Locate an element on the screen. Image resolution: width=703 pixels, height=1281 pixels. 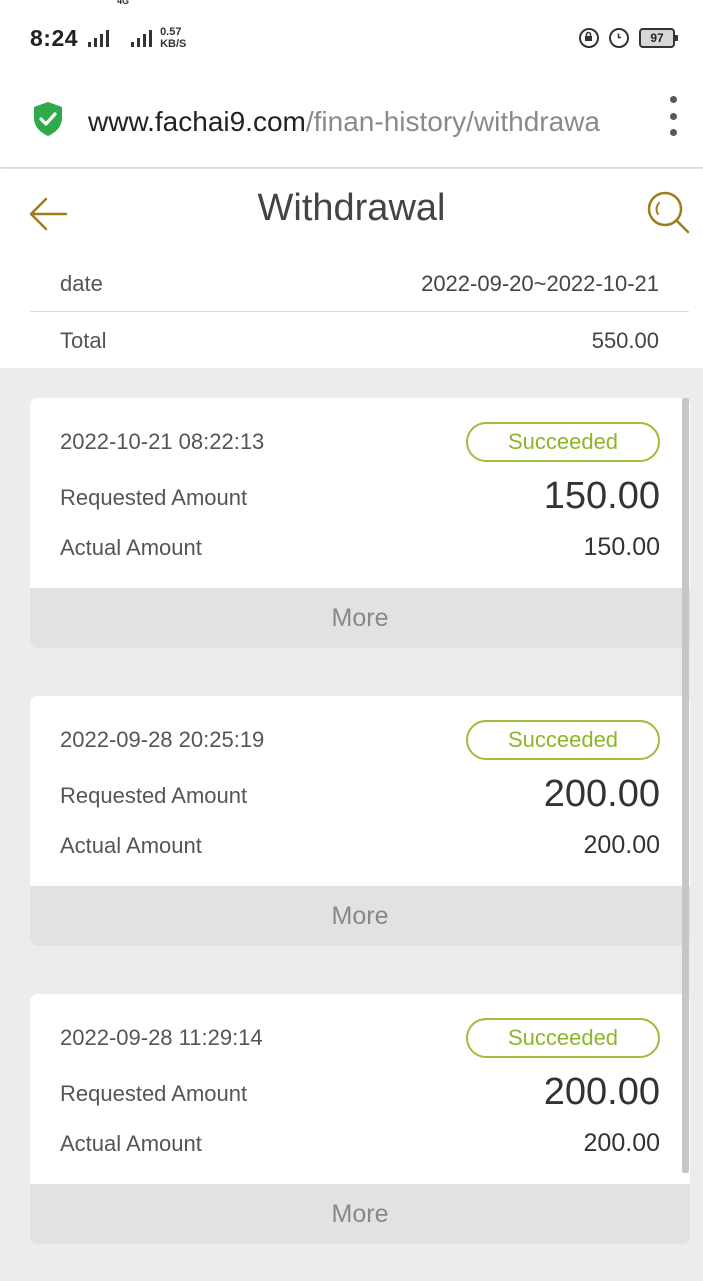
network-type: 4G is located at coordinates (123, 3).